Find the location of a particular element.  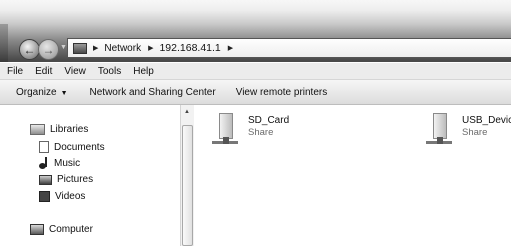

nav-item-videos: Videos is located at coordinates (62, 196).